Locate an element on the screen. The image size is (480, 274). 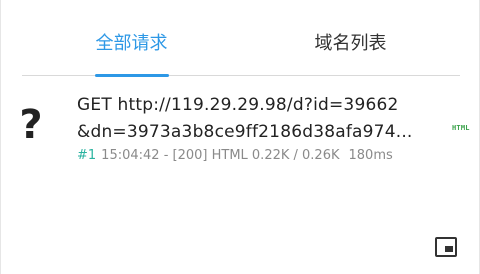
request-status: 15:04:42 - [200] HTML 0.22K / 0.26K is located at coordinates (220, 155).